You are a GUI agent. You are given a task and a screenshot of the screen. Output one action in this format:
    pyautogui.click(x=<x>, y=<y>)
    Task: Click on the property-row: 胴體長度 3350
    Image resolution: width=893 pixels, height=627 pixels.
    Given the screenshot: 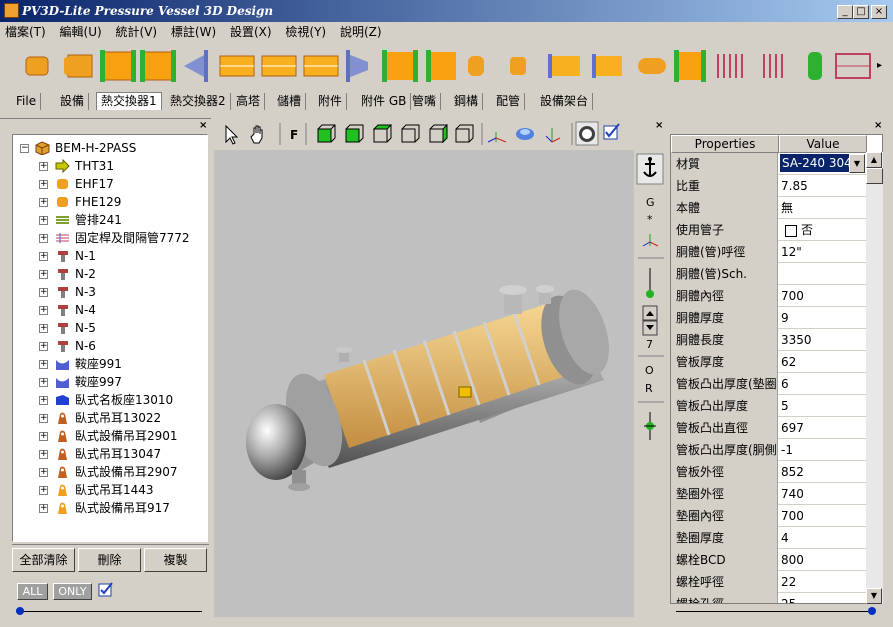 What is the action you would take?
    pyautogui.click(x=769, y=340)
    